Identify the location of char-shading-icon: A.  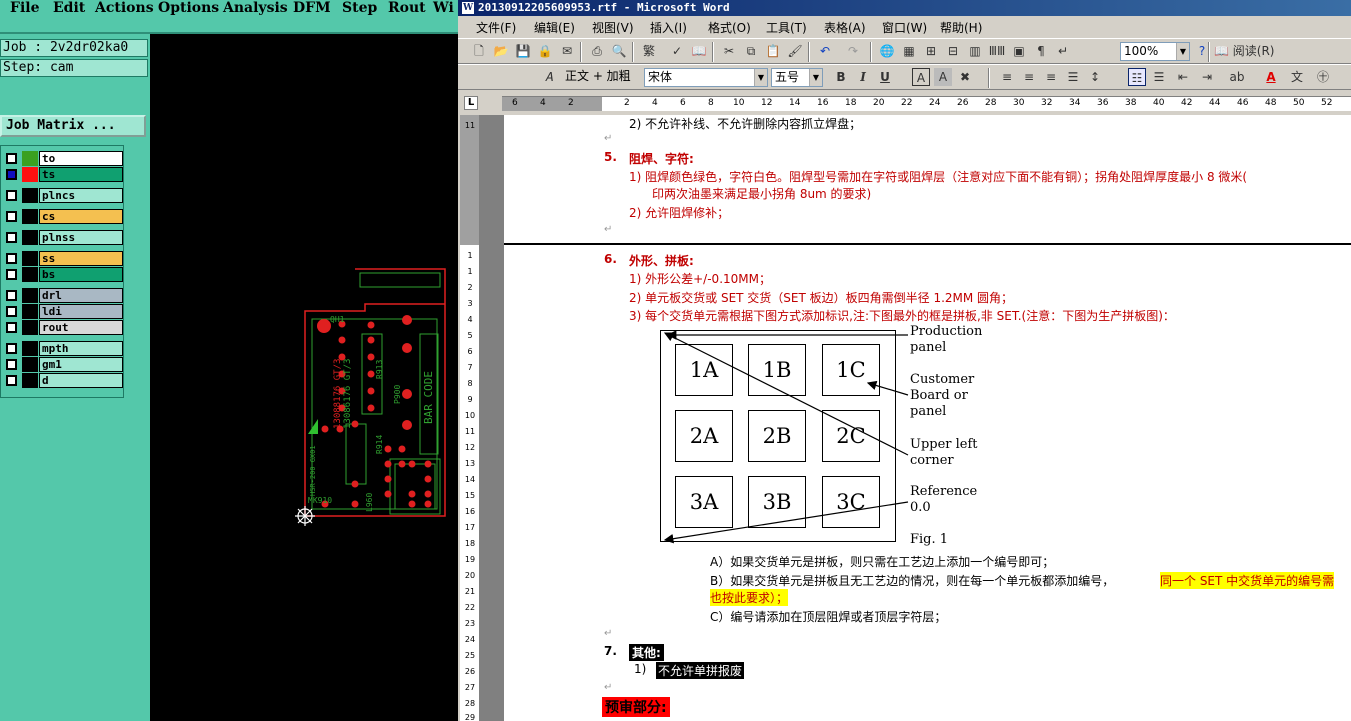
(943, 77).